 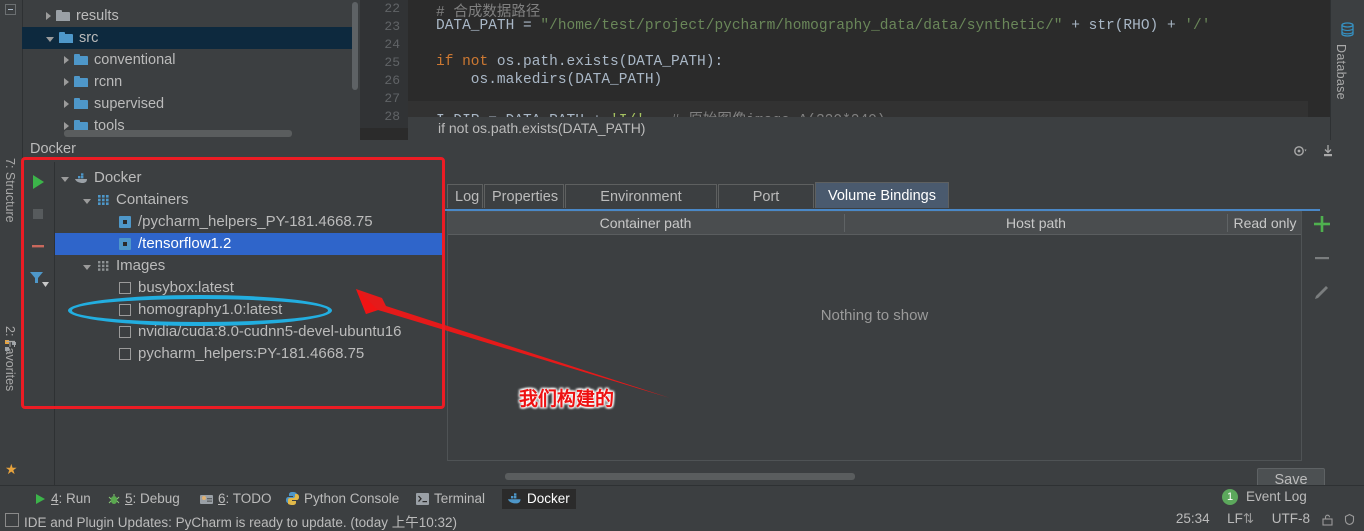 I want to click on column-header-container-path: Container path, so click(x=645, y=223).